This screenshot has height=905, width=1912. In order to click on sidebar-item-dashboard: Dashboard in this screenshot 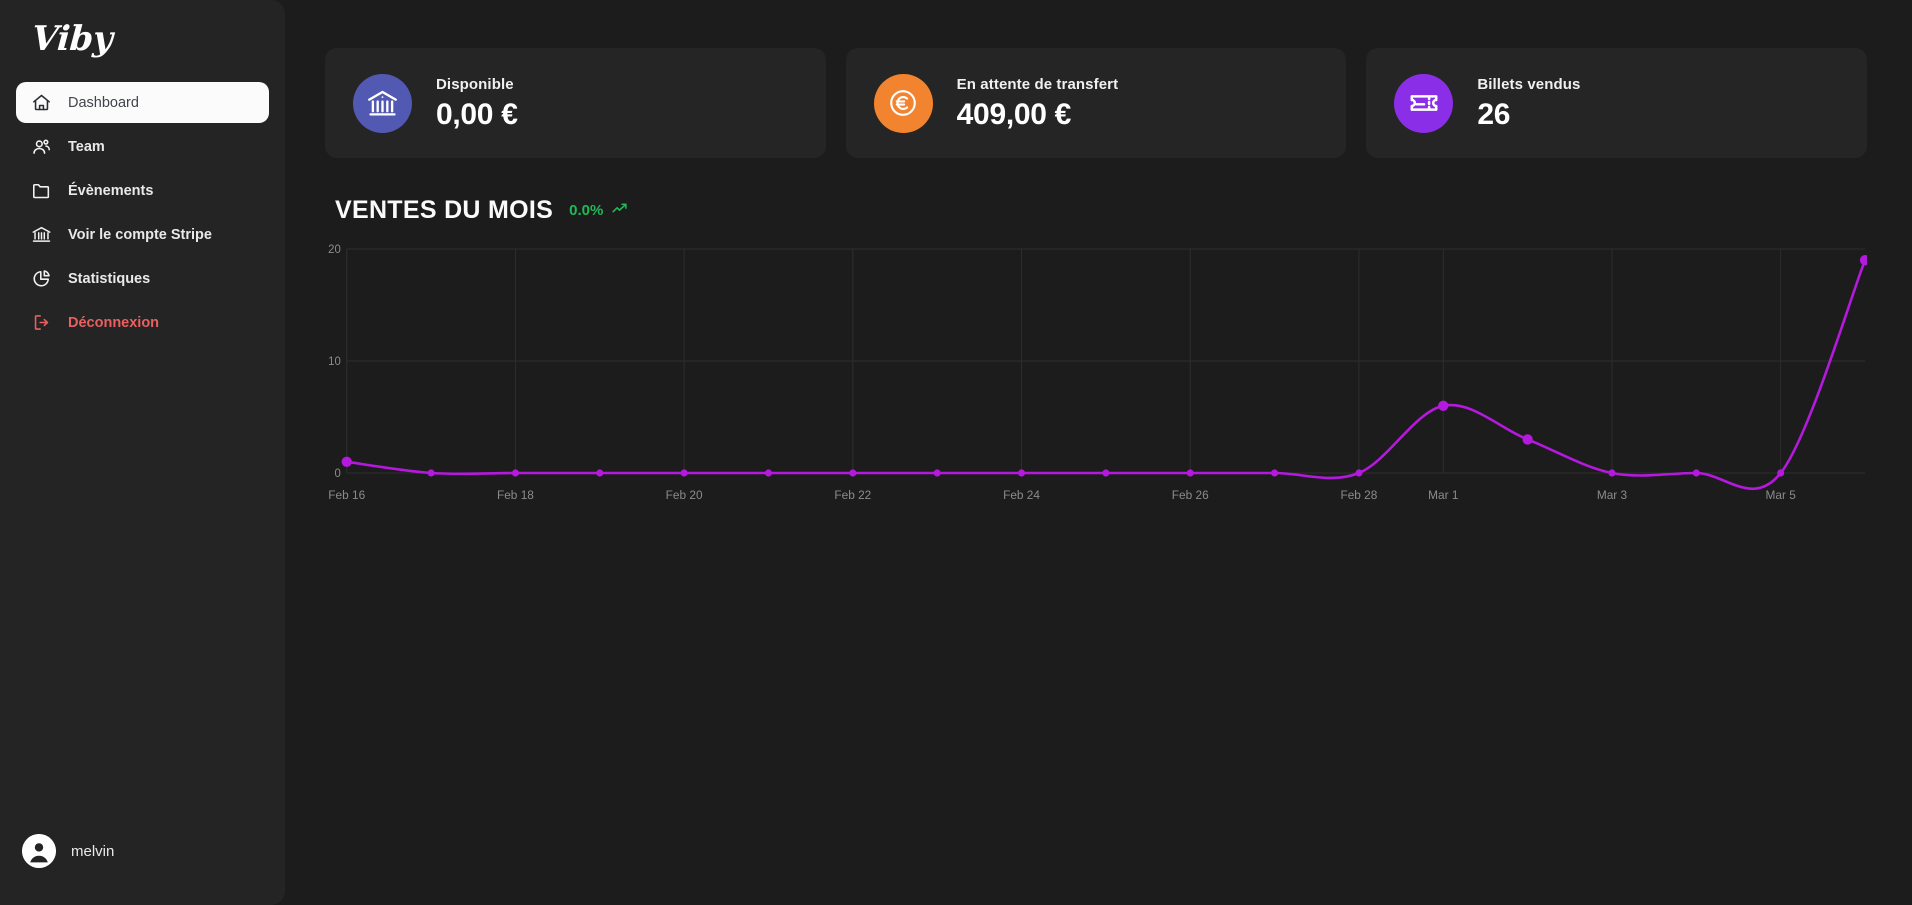, I will do `click(142, 102)`.